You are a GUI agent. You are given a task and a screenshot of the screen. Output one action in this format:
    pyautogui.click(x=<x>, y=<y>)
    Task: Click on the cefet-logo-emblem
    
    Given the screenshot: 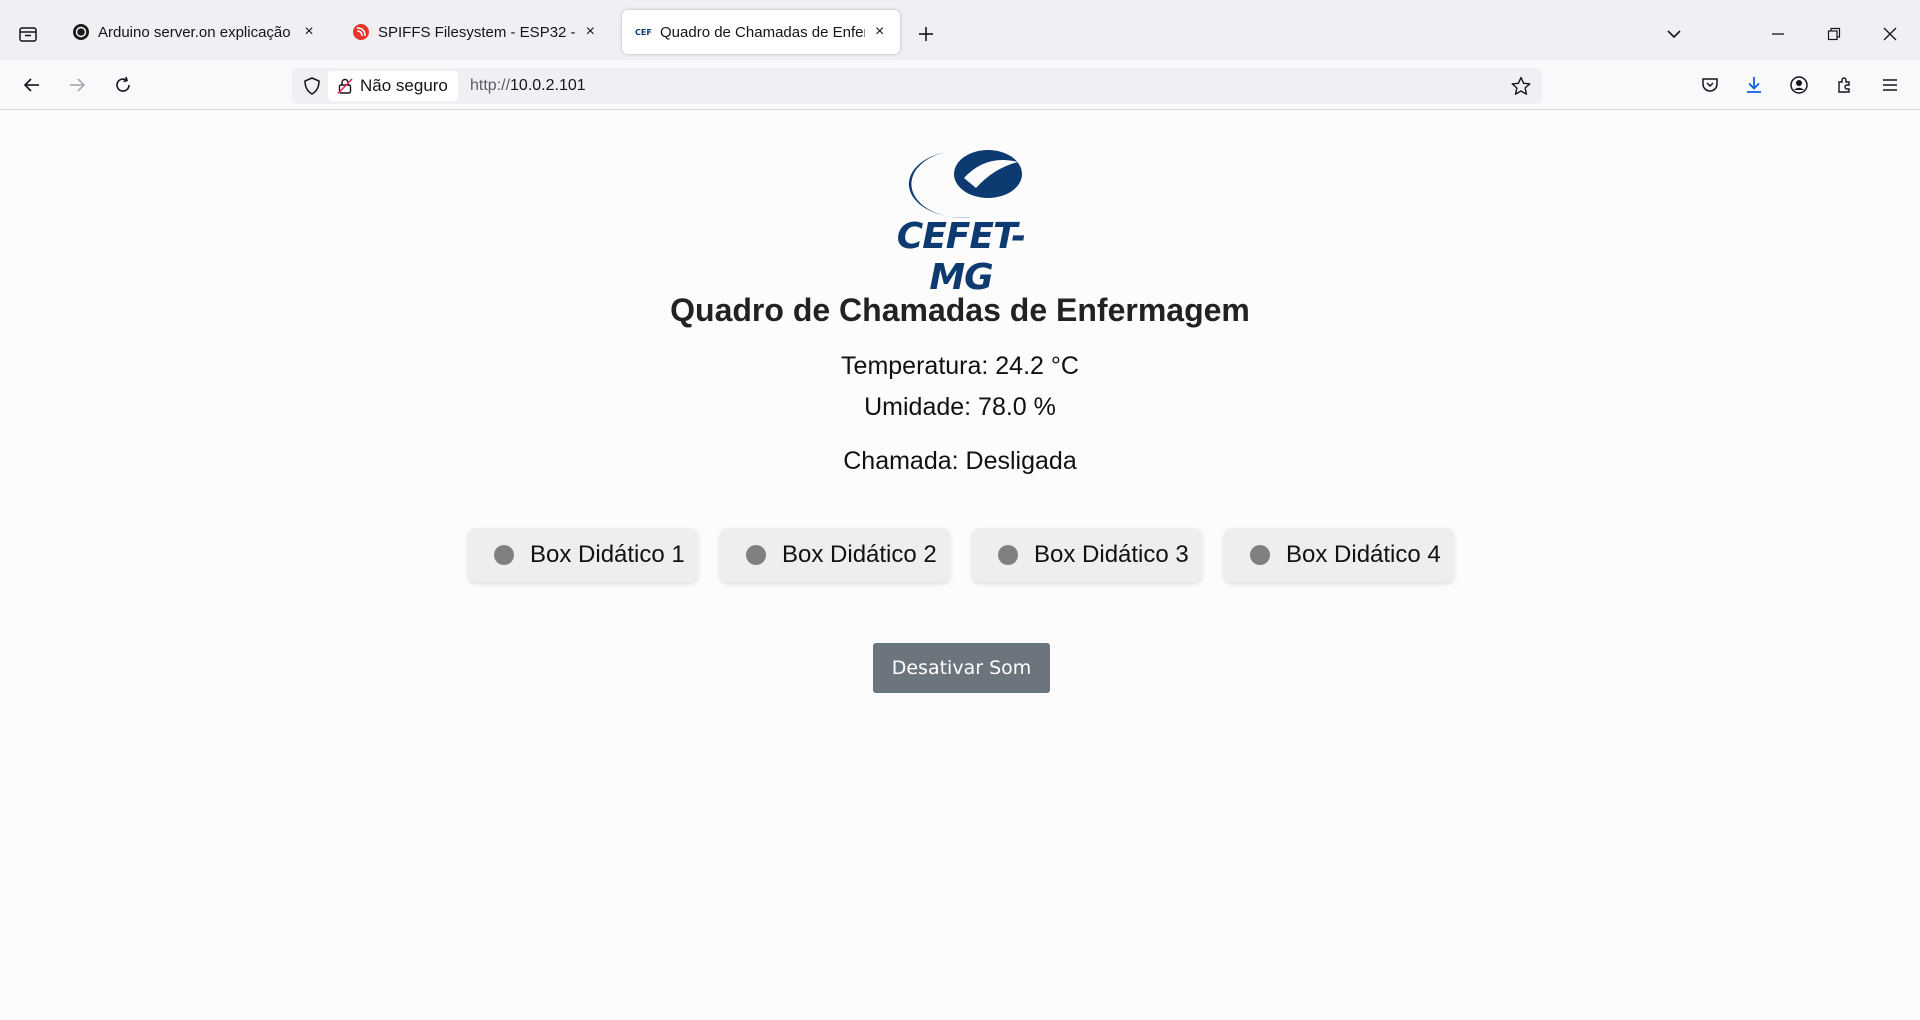 What is the action you would take?
    pyautogui.click(x=965, y=184)
    